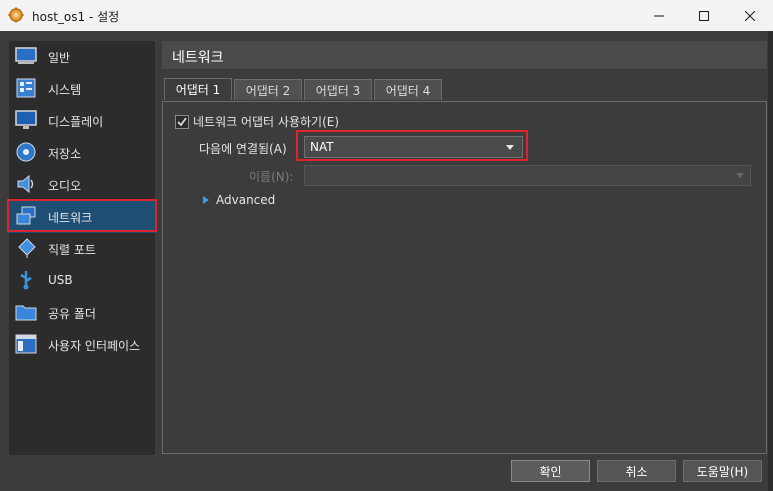  What do you see at coordinates (268, 89) in the screenshot?
I see `tab-adapter-2: 어댑터 2` at bounding box center [268, 89].